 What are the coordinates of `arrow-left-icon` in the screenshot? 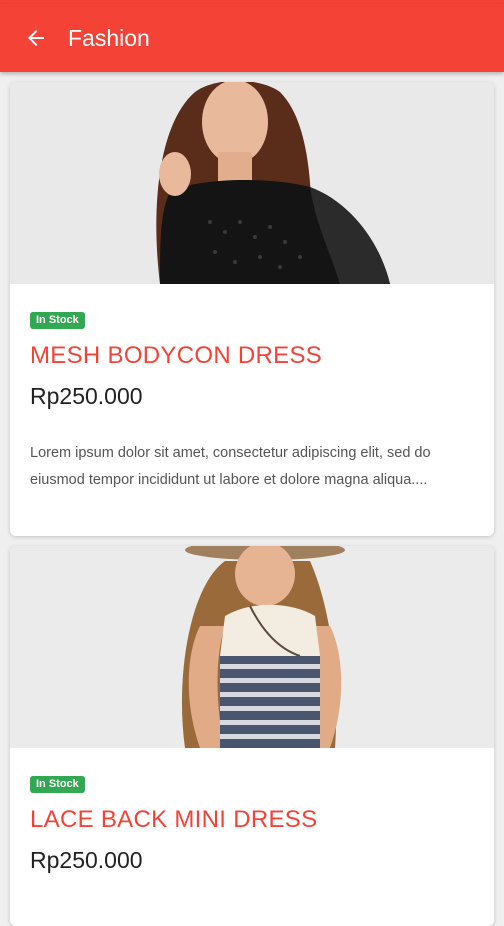 It's located at (36, 38).